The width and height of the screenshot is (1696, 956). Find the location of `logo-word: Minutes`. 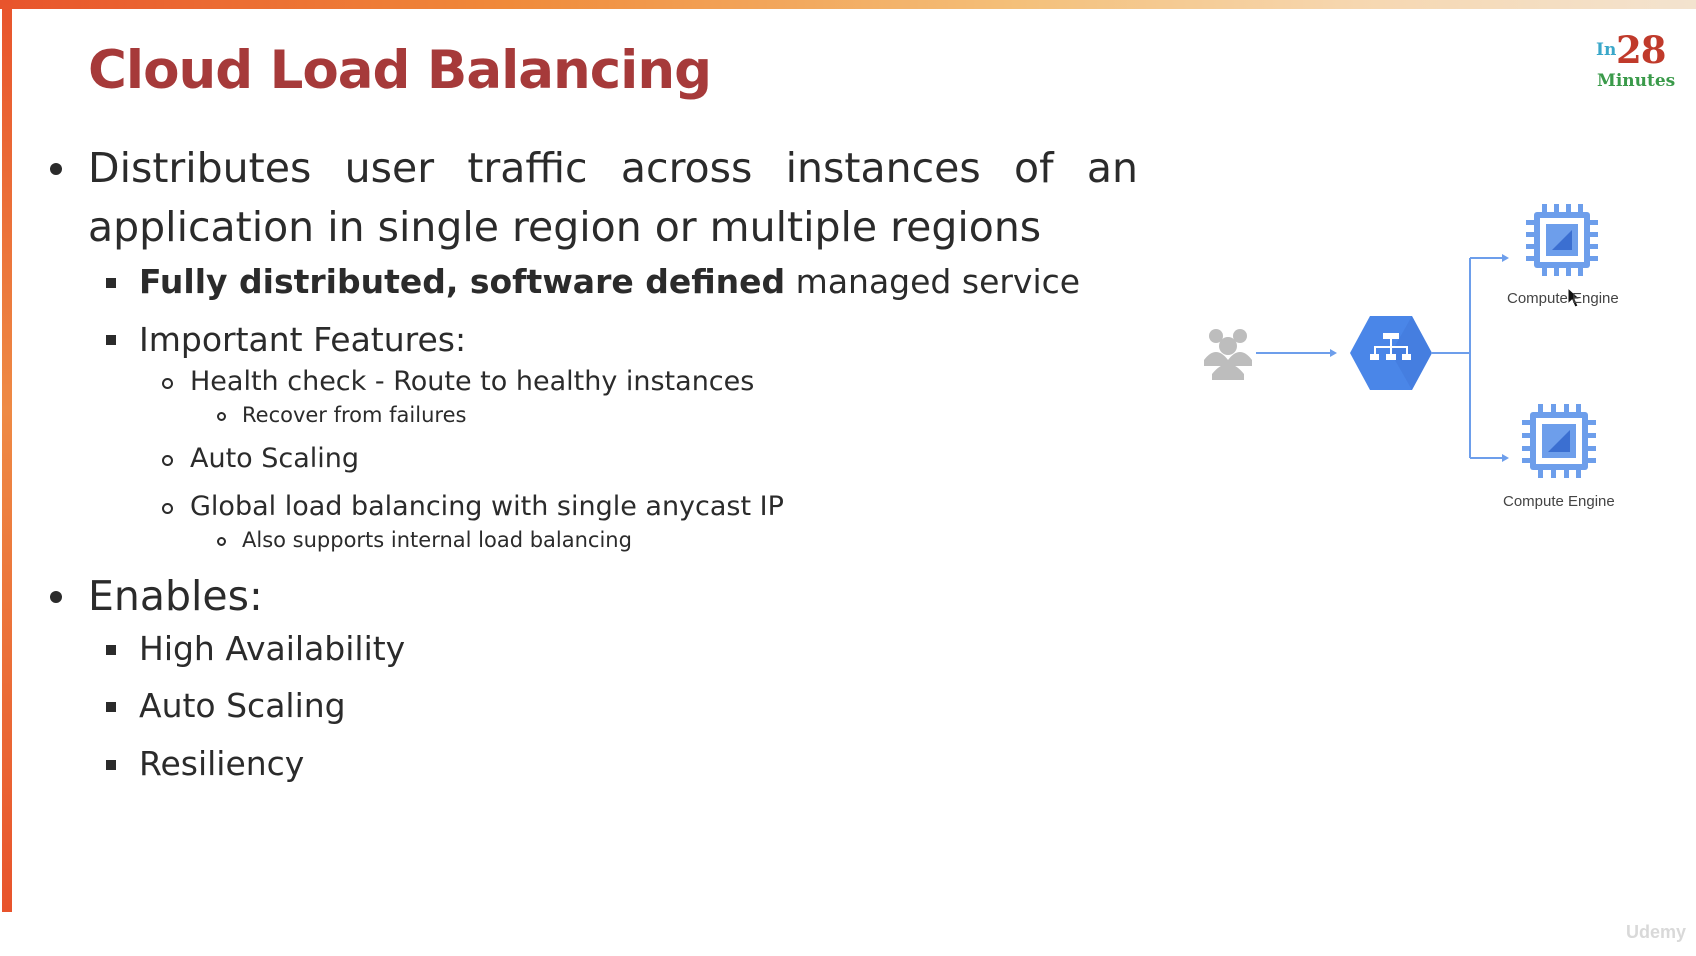

logo-word: Minutes is located at coordinates (1636, 81).